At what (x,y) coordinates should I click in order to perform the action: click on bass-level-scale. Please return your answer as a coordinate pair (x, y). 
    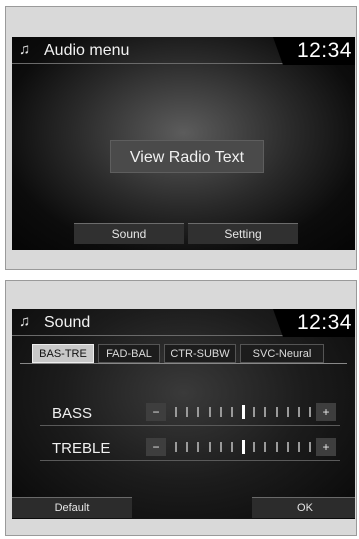
    Looking at the image, I should click on (243, 412).